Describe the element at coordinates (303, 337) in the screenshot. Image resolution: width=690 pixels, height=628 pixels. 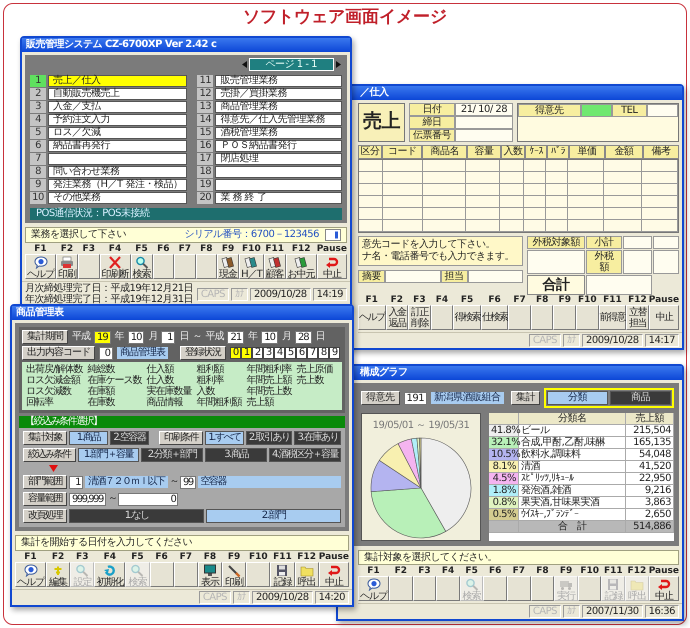
I see `input-field: 28` at that location.